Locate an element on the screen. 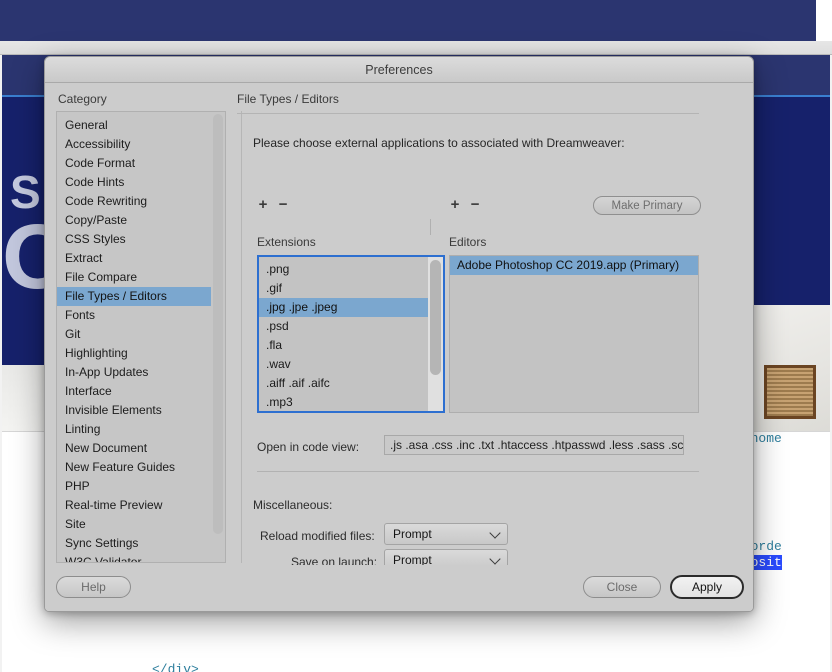 The width and height of the screenshot is (832, 672). editors-column-header: Editors is located at coordinates (468, 242).